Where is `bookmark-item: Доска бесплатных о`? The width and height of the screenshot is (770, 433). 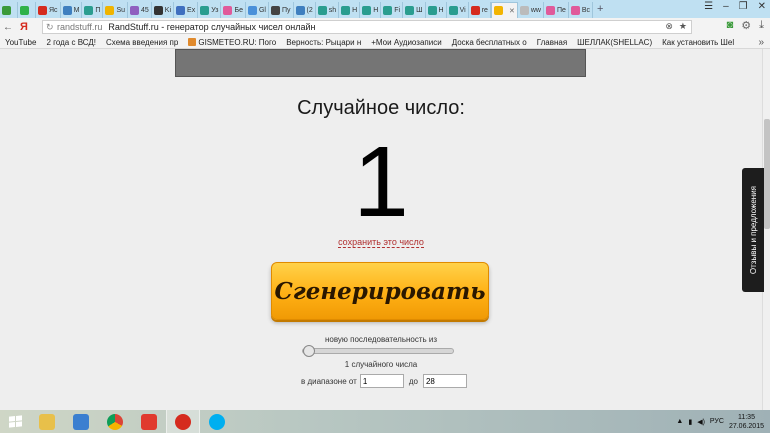 bookmark-item: Доска бесплатных о is located at coordinates (489, 42).